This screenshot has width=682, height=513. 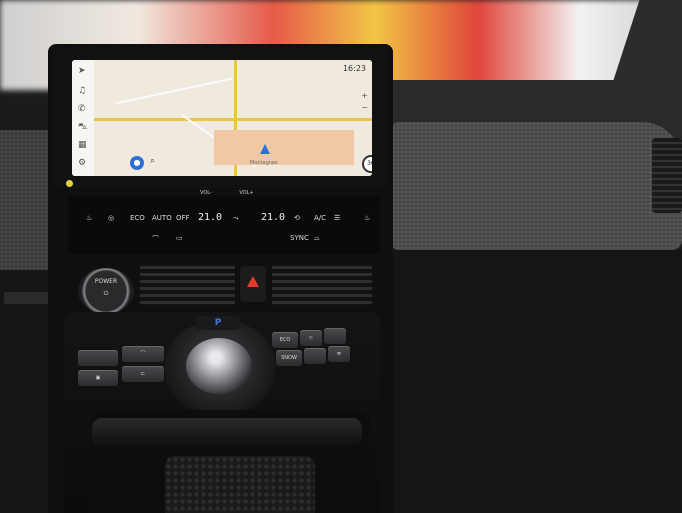 What do you see at coordinates (155, 239) in the screenshot?
I see `front-defrost-icon: ⌒` at bounding box center [155, 239].